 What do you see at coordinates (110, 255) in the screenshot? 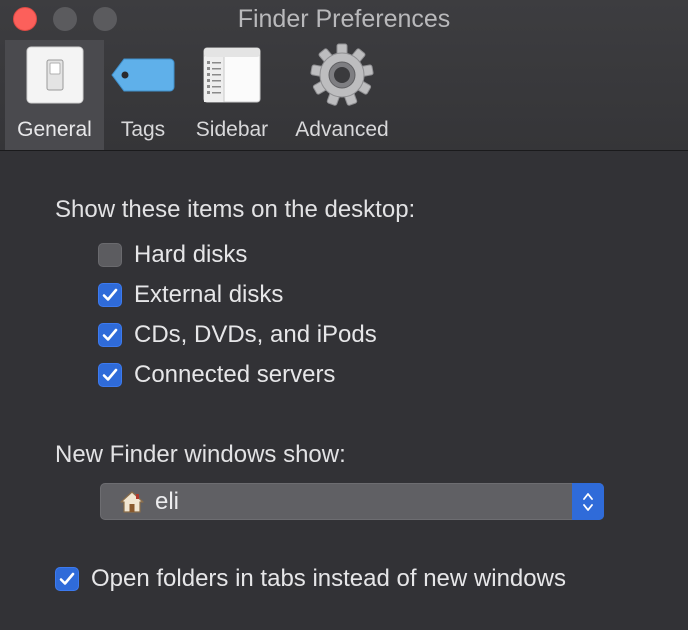
I see `hard-disks-checkbox` at bounding box center [110, 255].